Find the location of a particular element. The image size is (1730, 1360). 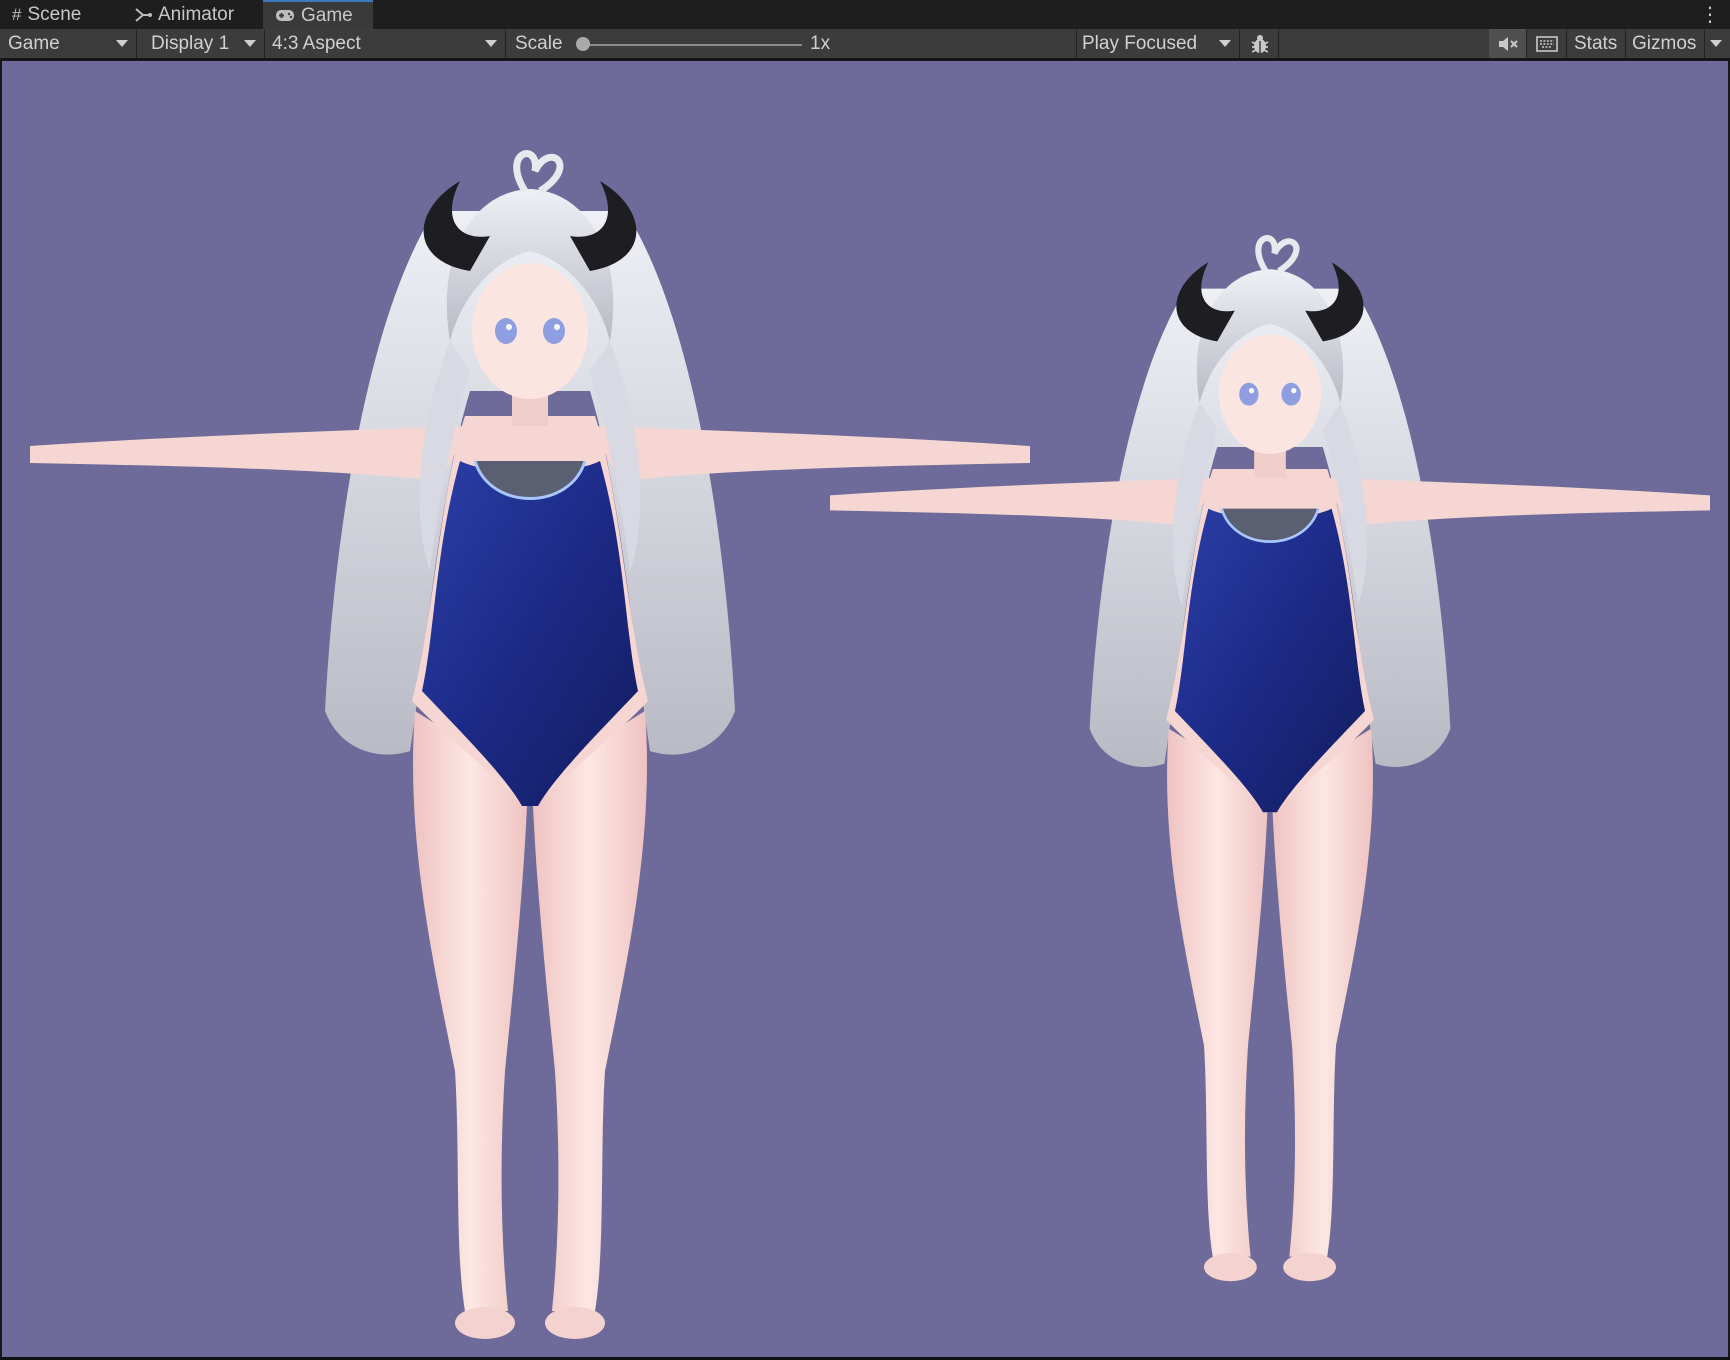

debug-toggle-button is located at coordinates (1260, 43).